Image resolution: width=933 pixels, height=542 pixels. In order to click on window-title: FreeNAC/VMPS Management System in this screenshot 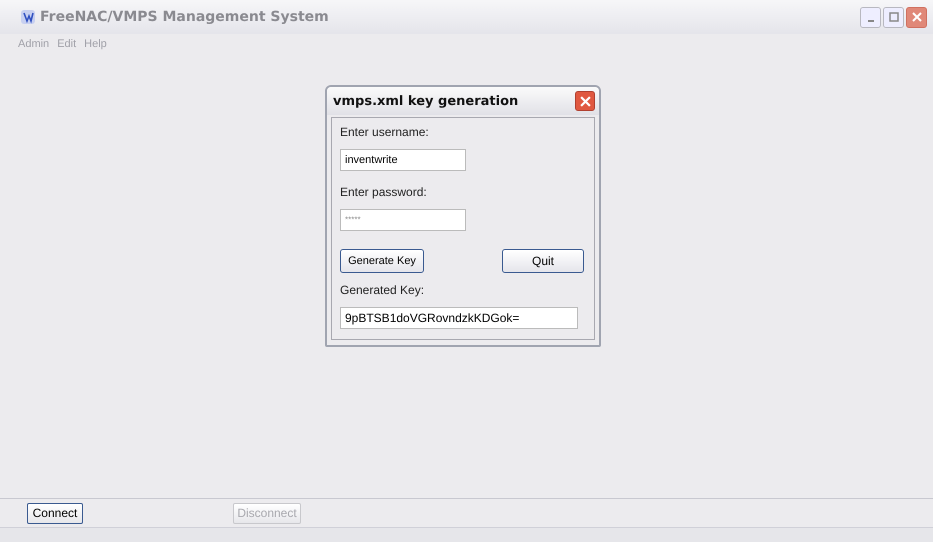, I will do `click(184, 17)`.